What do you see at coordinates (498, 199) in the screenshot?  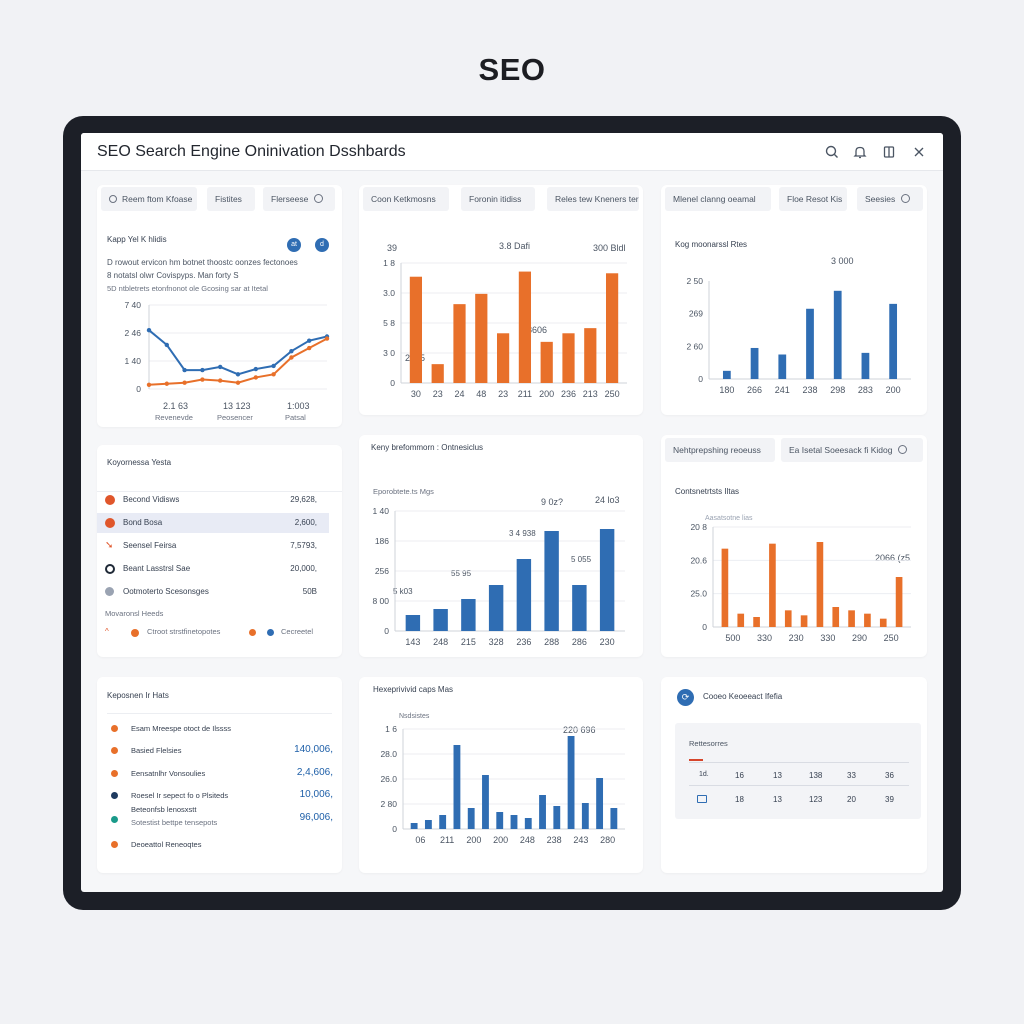 I see `chip-filter-2: Foronin itidiss` at bounding box center [498, 199].